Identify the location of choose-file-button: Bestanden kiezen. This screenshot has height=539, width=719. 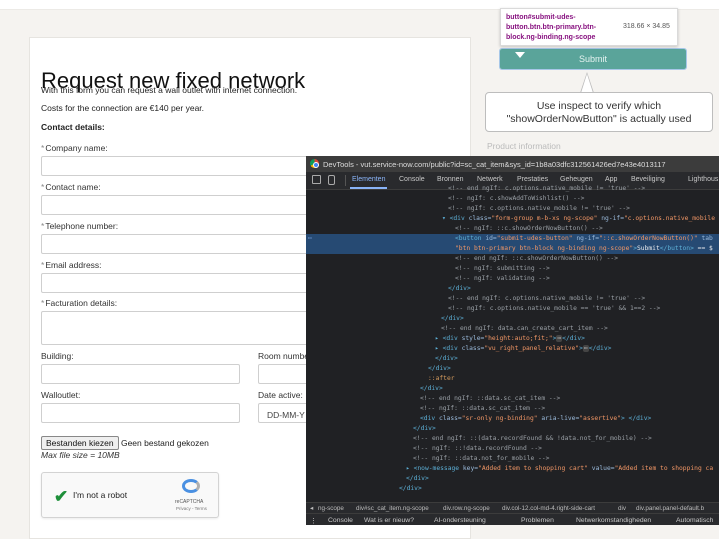
(80, 443).